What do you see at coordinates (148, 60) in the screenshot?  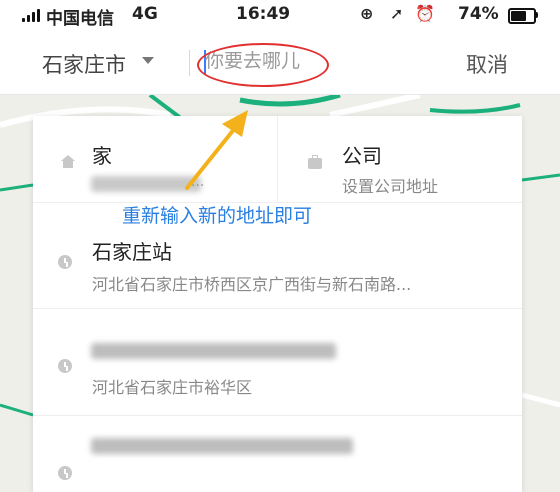 I see `chevron-down-icon` at bounding box center [148, 60].